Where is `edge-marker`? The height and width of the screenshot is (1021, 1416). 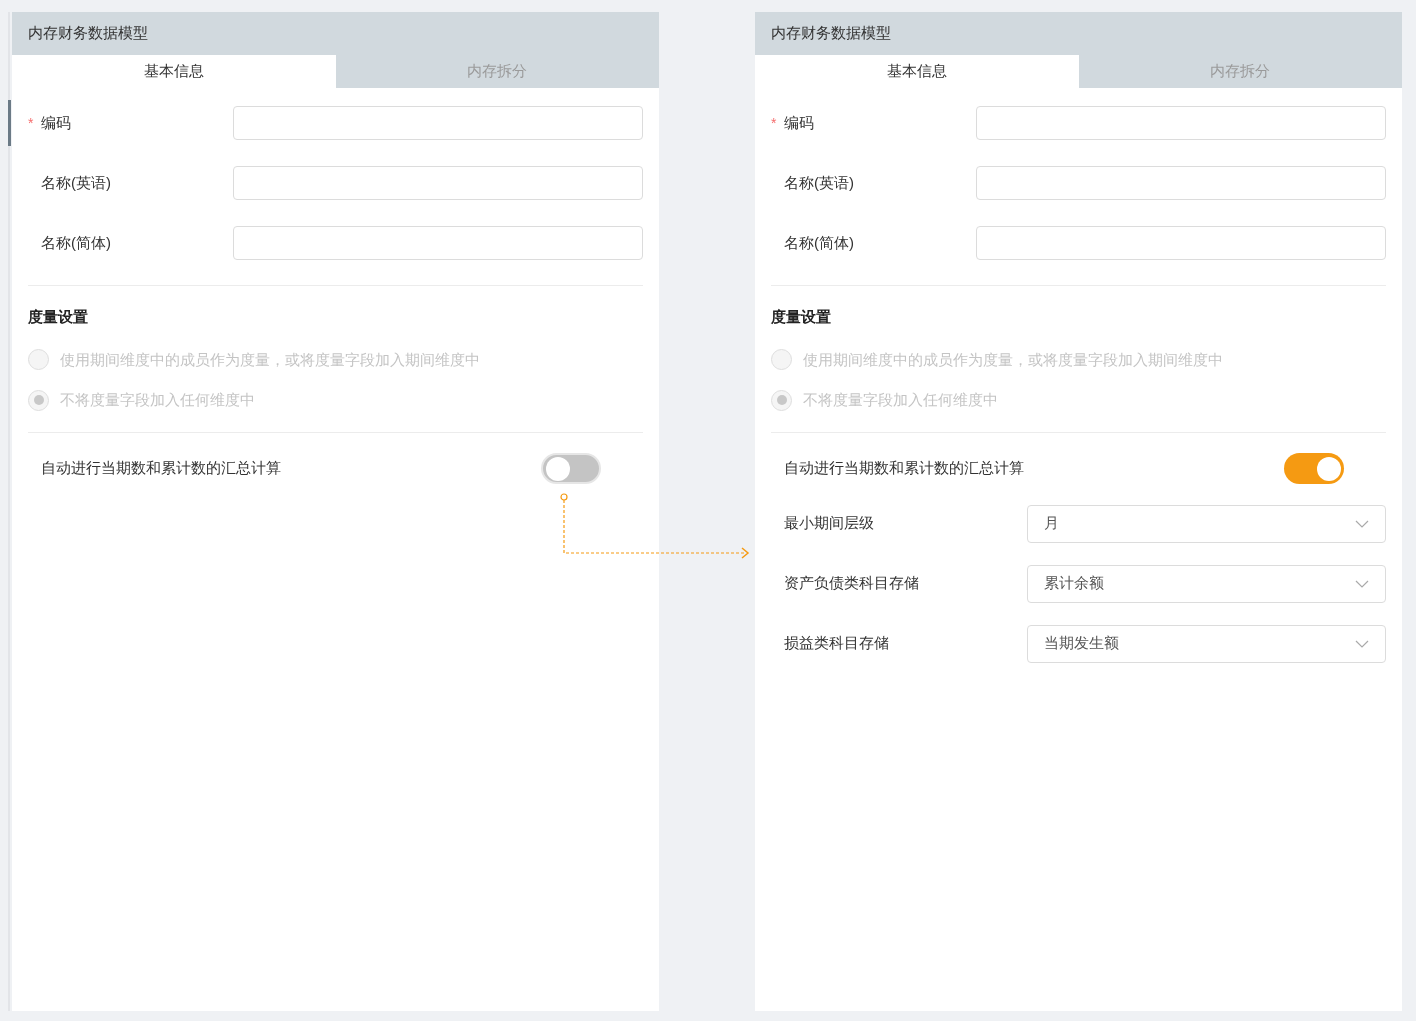
edge-marker is located at coordinates (9, 123).